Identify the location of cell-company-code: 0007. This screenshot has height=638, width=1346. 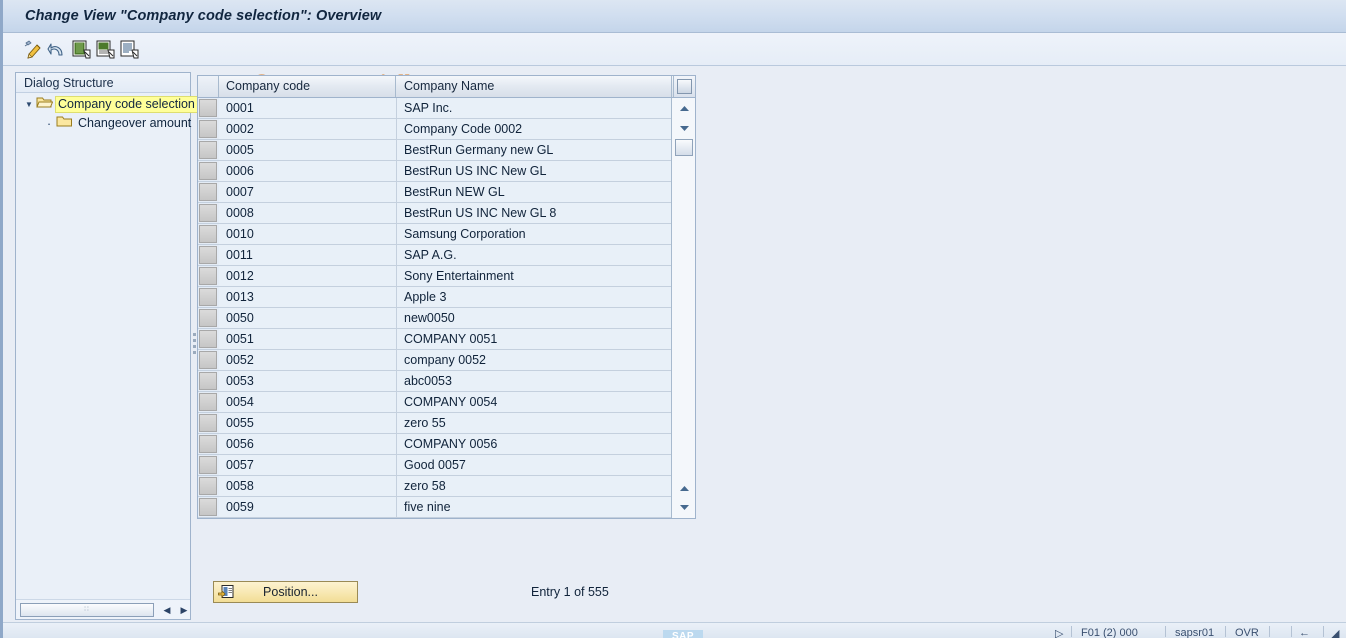
(308, 192).